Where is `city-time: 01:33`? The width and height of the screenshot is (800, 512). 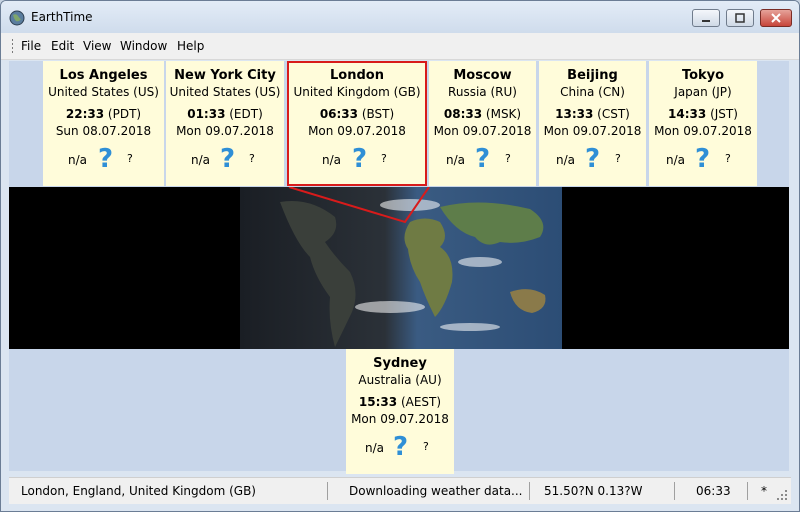 city-time: 01:33 is located at coordinates (206, 114).